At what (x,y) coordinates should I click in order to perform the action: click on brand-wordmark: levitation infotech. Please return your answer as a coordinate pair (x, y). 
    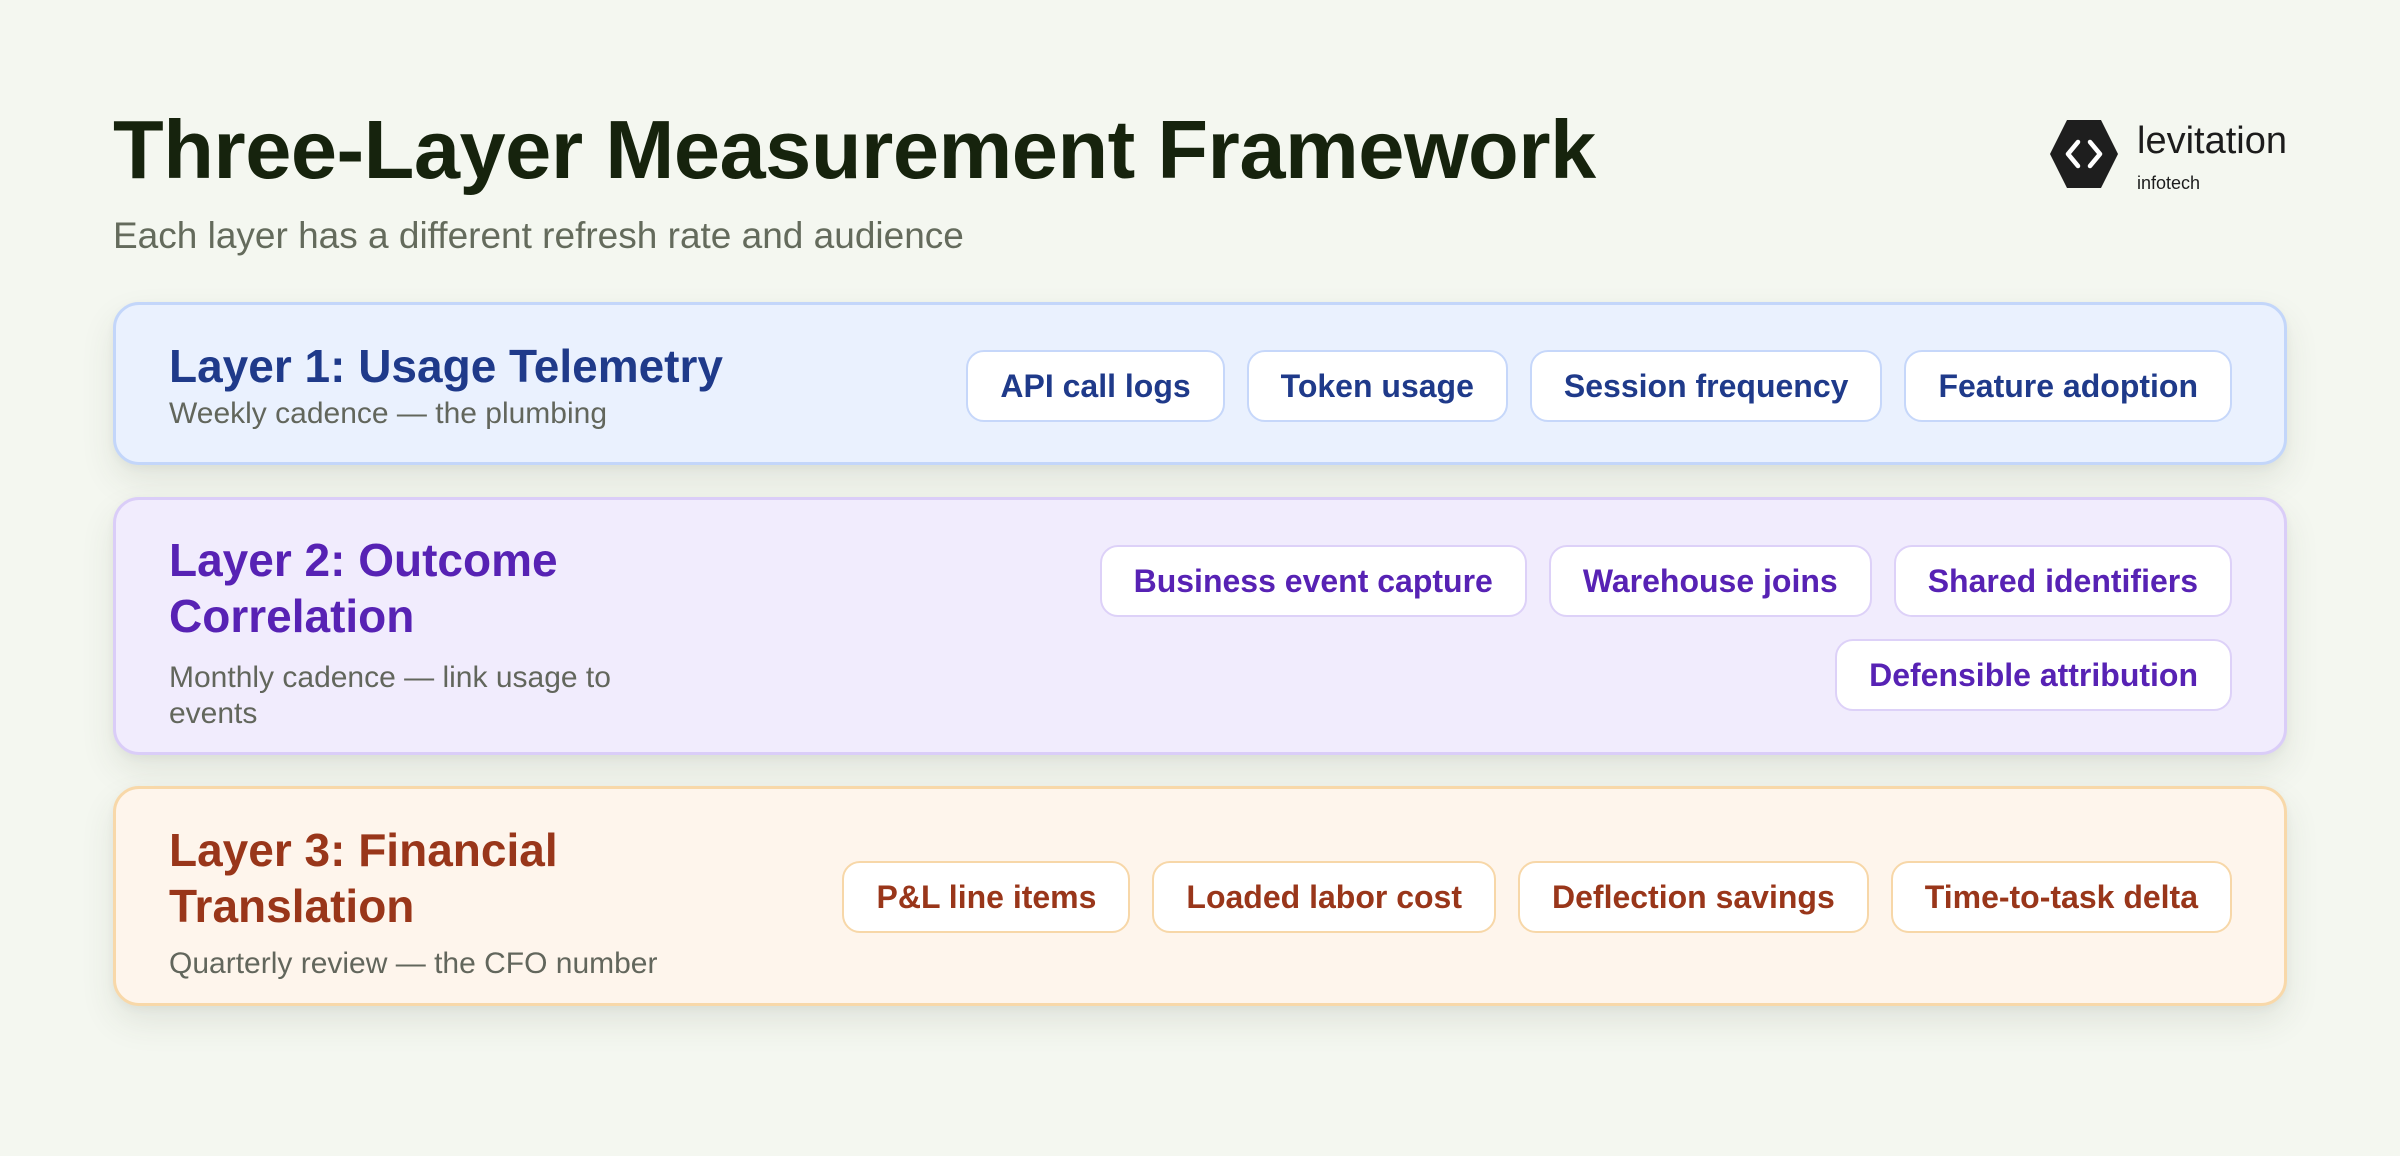
    Looking at the image, I should click on (2212, 155).